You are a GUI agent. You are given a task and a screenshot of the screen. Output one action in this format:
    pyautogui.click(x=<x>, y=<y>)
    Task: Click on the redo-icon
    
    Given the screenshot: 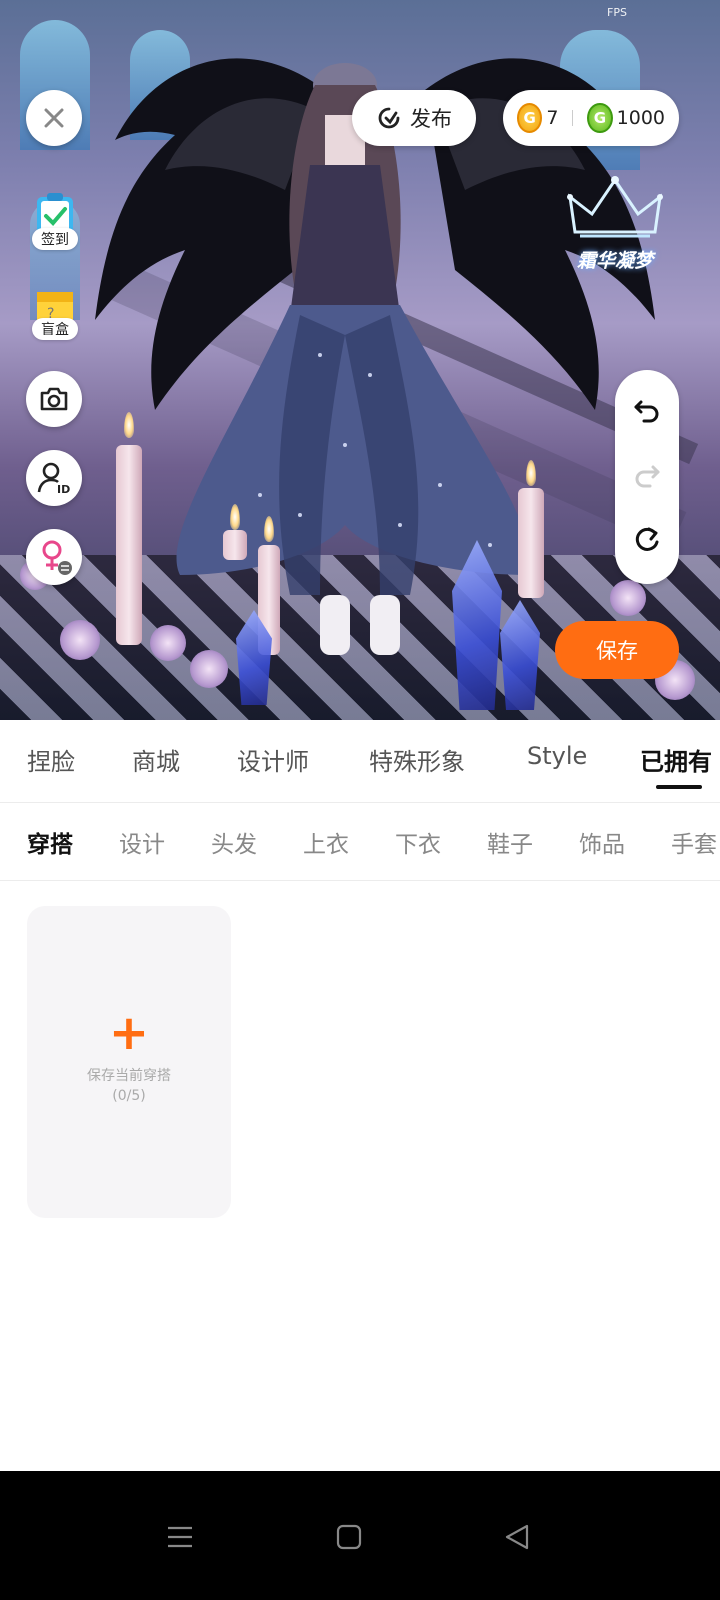 What is the action you would take?
    pyautogui.click(x=647, y=476)
    